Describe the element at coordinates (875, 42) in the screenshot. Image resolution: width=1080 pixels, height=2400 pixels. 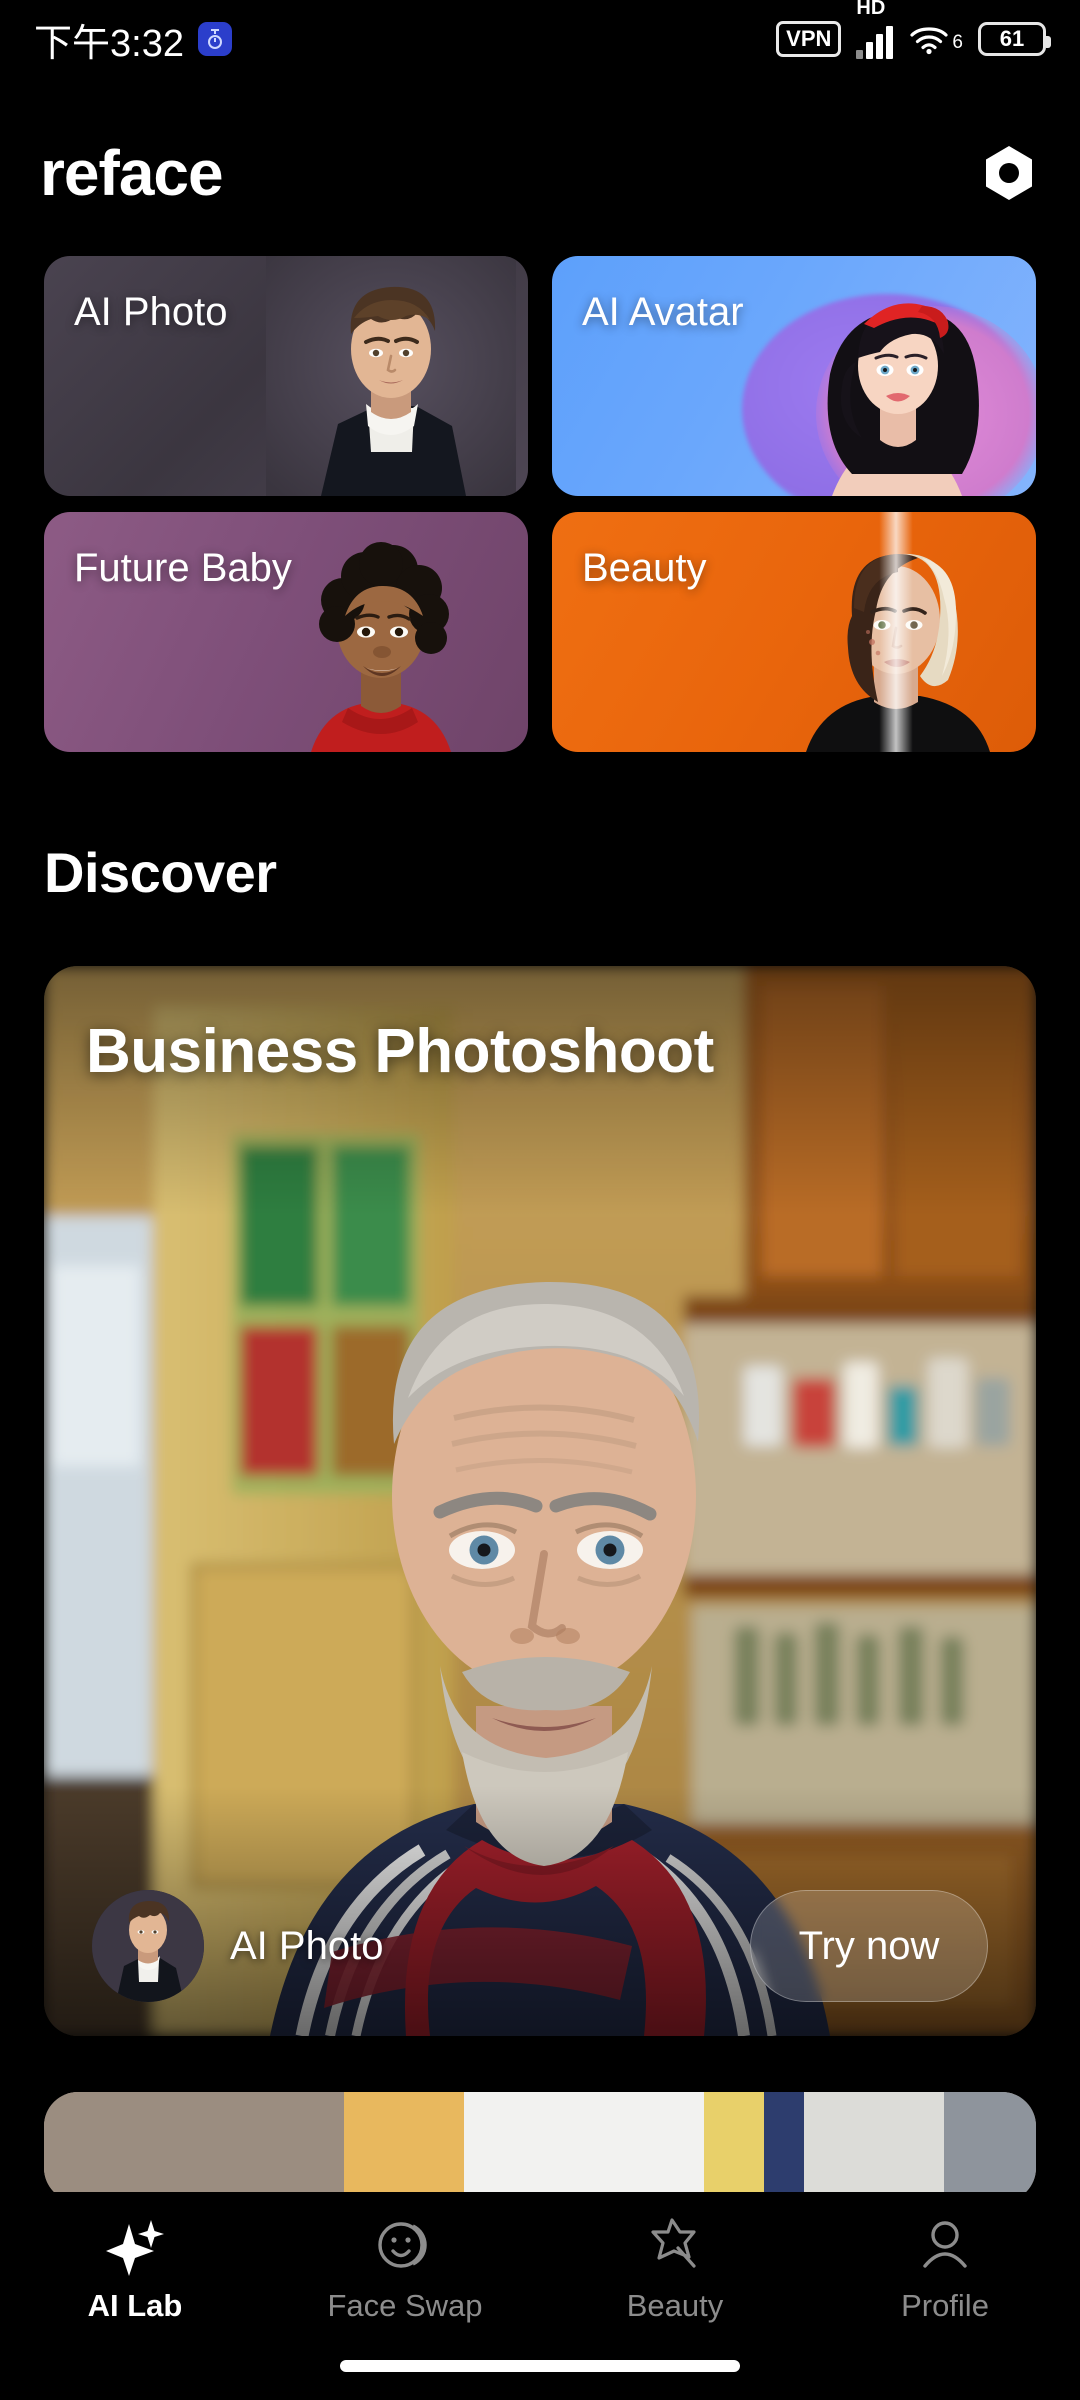
I see `signal-bar-group` at that location.